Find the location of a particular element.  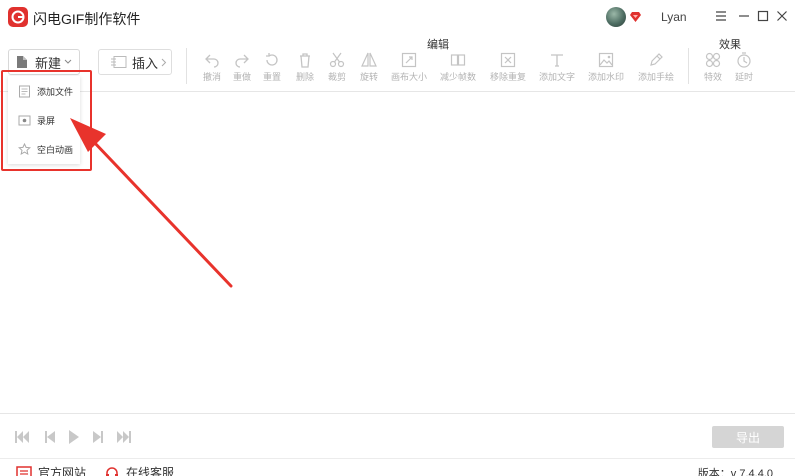

previous-frame-button is located at coordinates (50, 437).